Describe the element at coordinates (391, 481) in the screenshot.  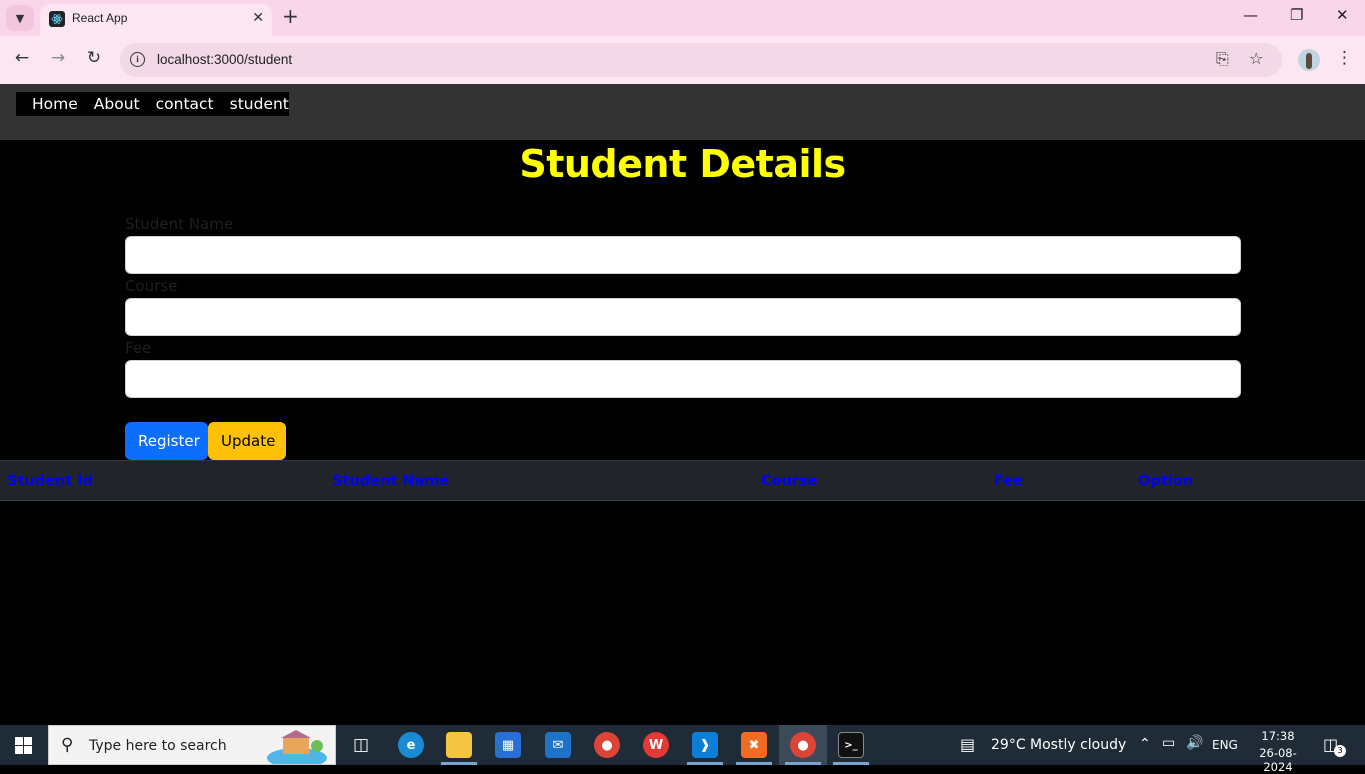
I see `column-header-student-name: Student Name` at that location.